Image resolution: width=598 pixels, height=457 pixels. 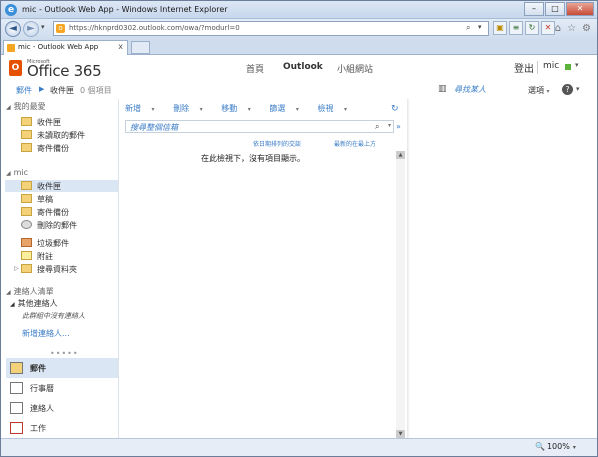 I want to click on new-tab-button, so click(x=140, y=47).